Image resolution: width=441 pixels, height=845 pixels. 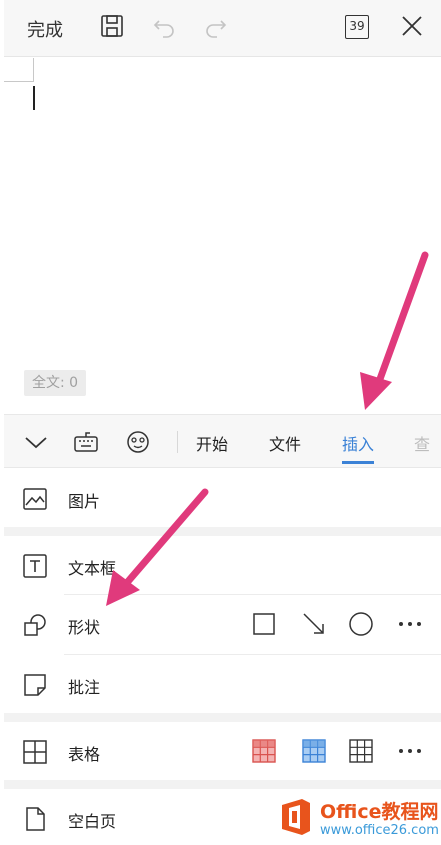 What do you see at coordinates (35, 752) in the screenshot?
I see `table-icon` at bounding box center [35, 752].